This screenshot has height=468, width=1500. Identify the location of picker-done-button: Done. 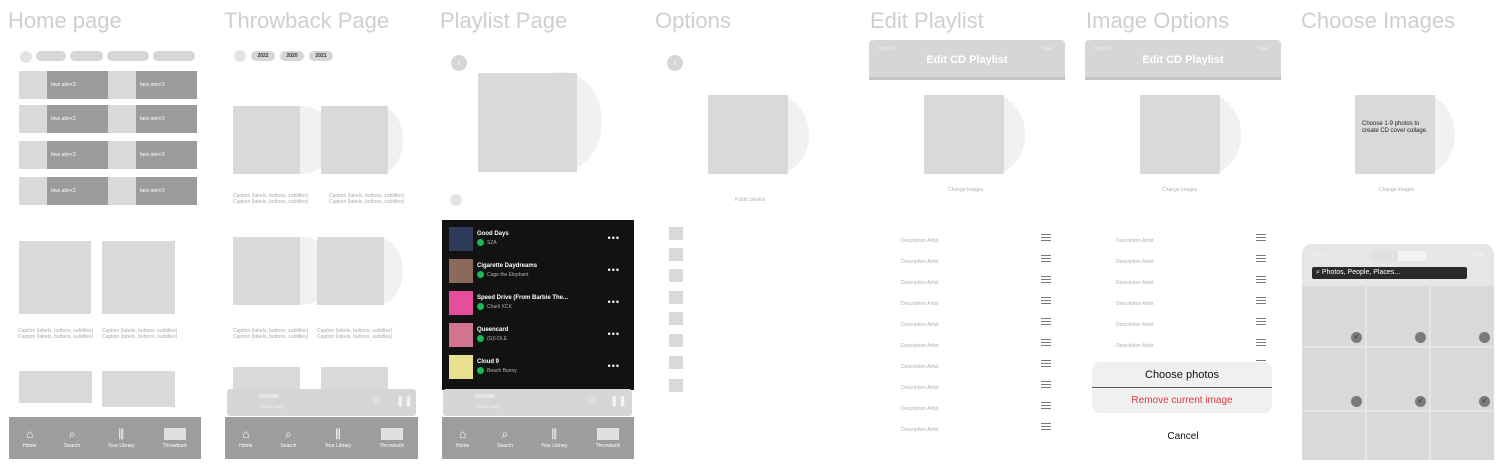
(1478, 255).